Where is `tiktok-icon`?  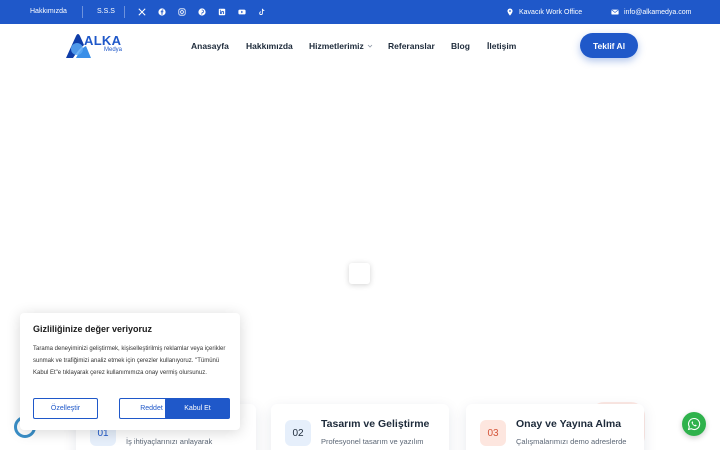 tiktok-icon is located at coordinates (262, 12).